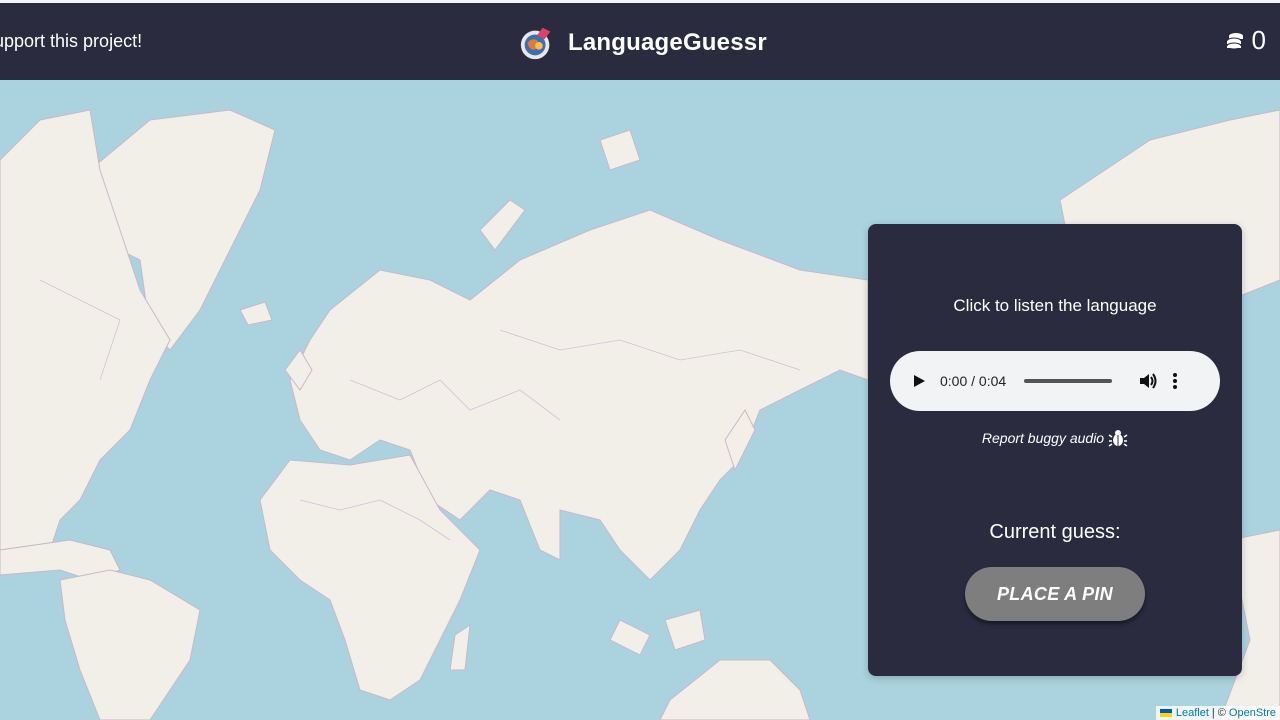 This screenshot has width=1280, height=720. Describe the element at coordinates (1245, 40) in the screenshot. I see `coin-counter: 0` at that location.